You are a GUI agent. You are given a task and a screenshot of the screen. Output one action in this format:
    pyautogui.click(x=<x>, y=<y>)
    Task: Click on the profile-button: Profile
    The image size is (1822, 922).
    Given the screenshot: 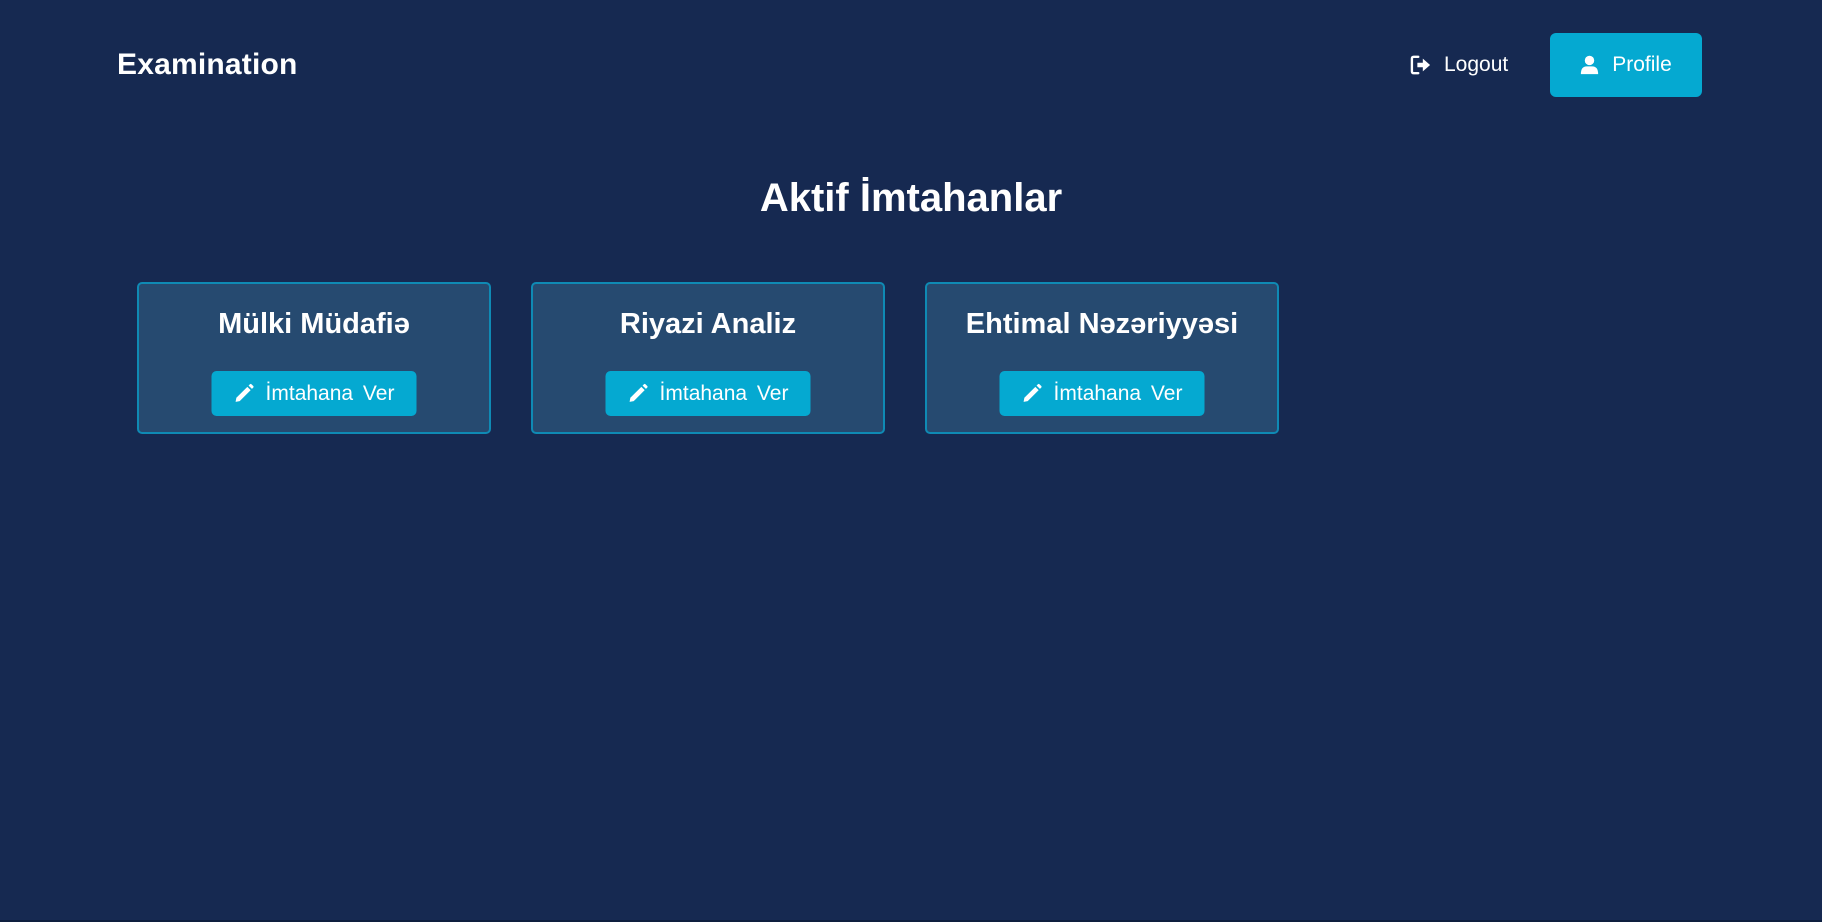 What is the action you would take?
    pyautogui.click(x=1626, y=65)
    